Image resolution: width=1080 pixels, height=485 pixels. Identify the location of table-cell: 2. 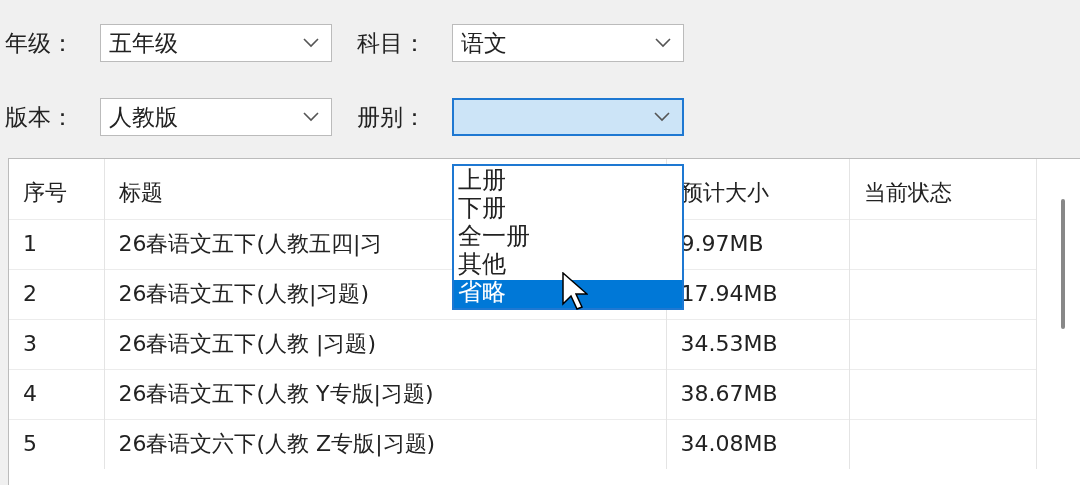
(56, 294).